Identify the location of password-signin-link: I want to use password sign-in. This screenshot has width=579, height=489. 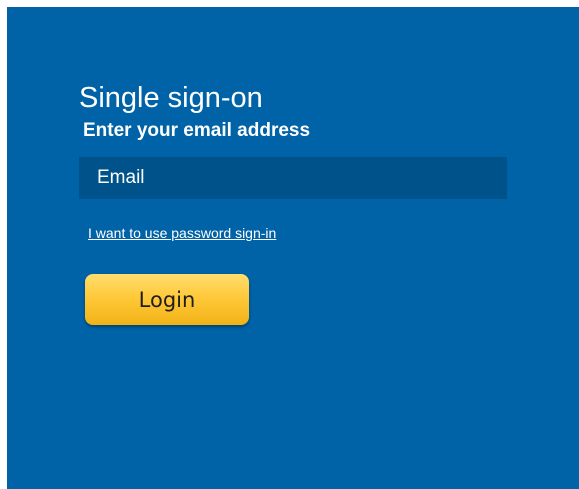
(182, 233).